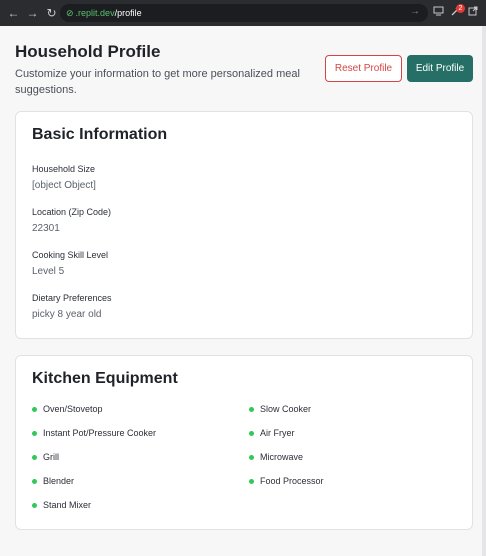 The height and width of the screenshot is (556, 486). What do you see at coordinates (473, 12) in the screenshot?
I see `open-external-icon` at bounding box center [473, 12].